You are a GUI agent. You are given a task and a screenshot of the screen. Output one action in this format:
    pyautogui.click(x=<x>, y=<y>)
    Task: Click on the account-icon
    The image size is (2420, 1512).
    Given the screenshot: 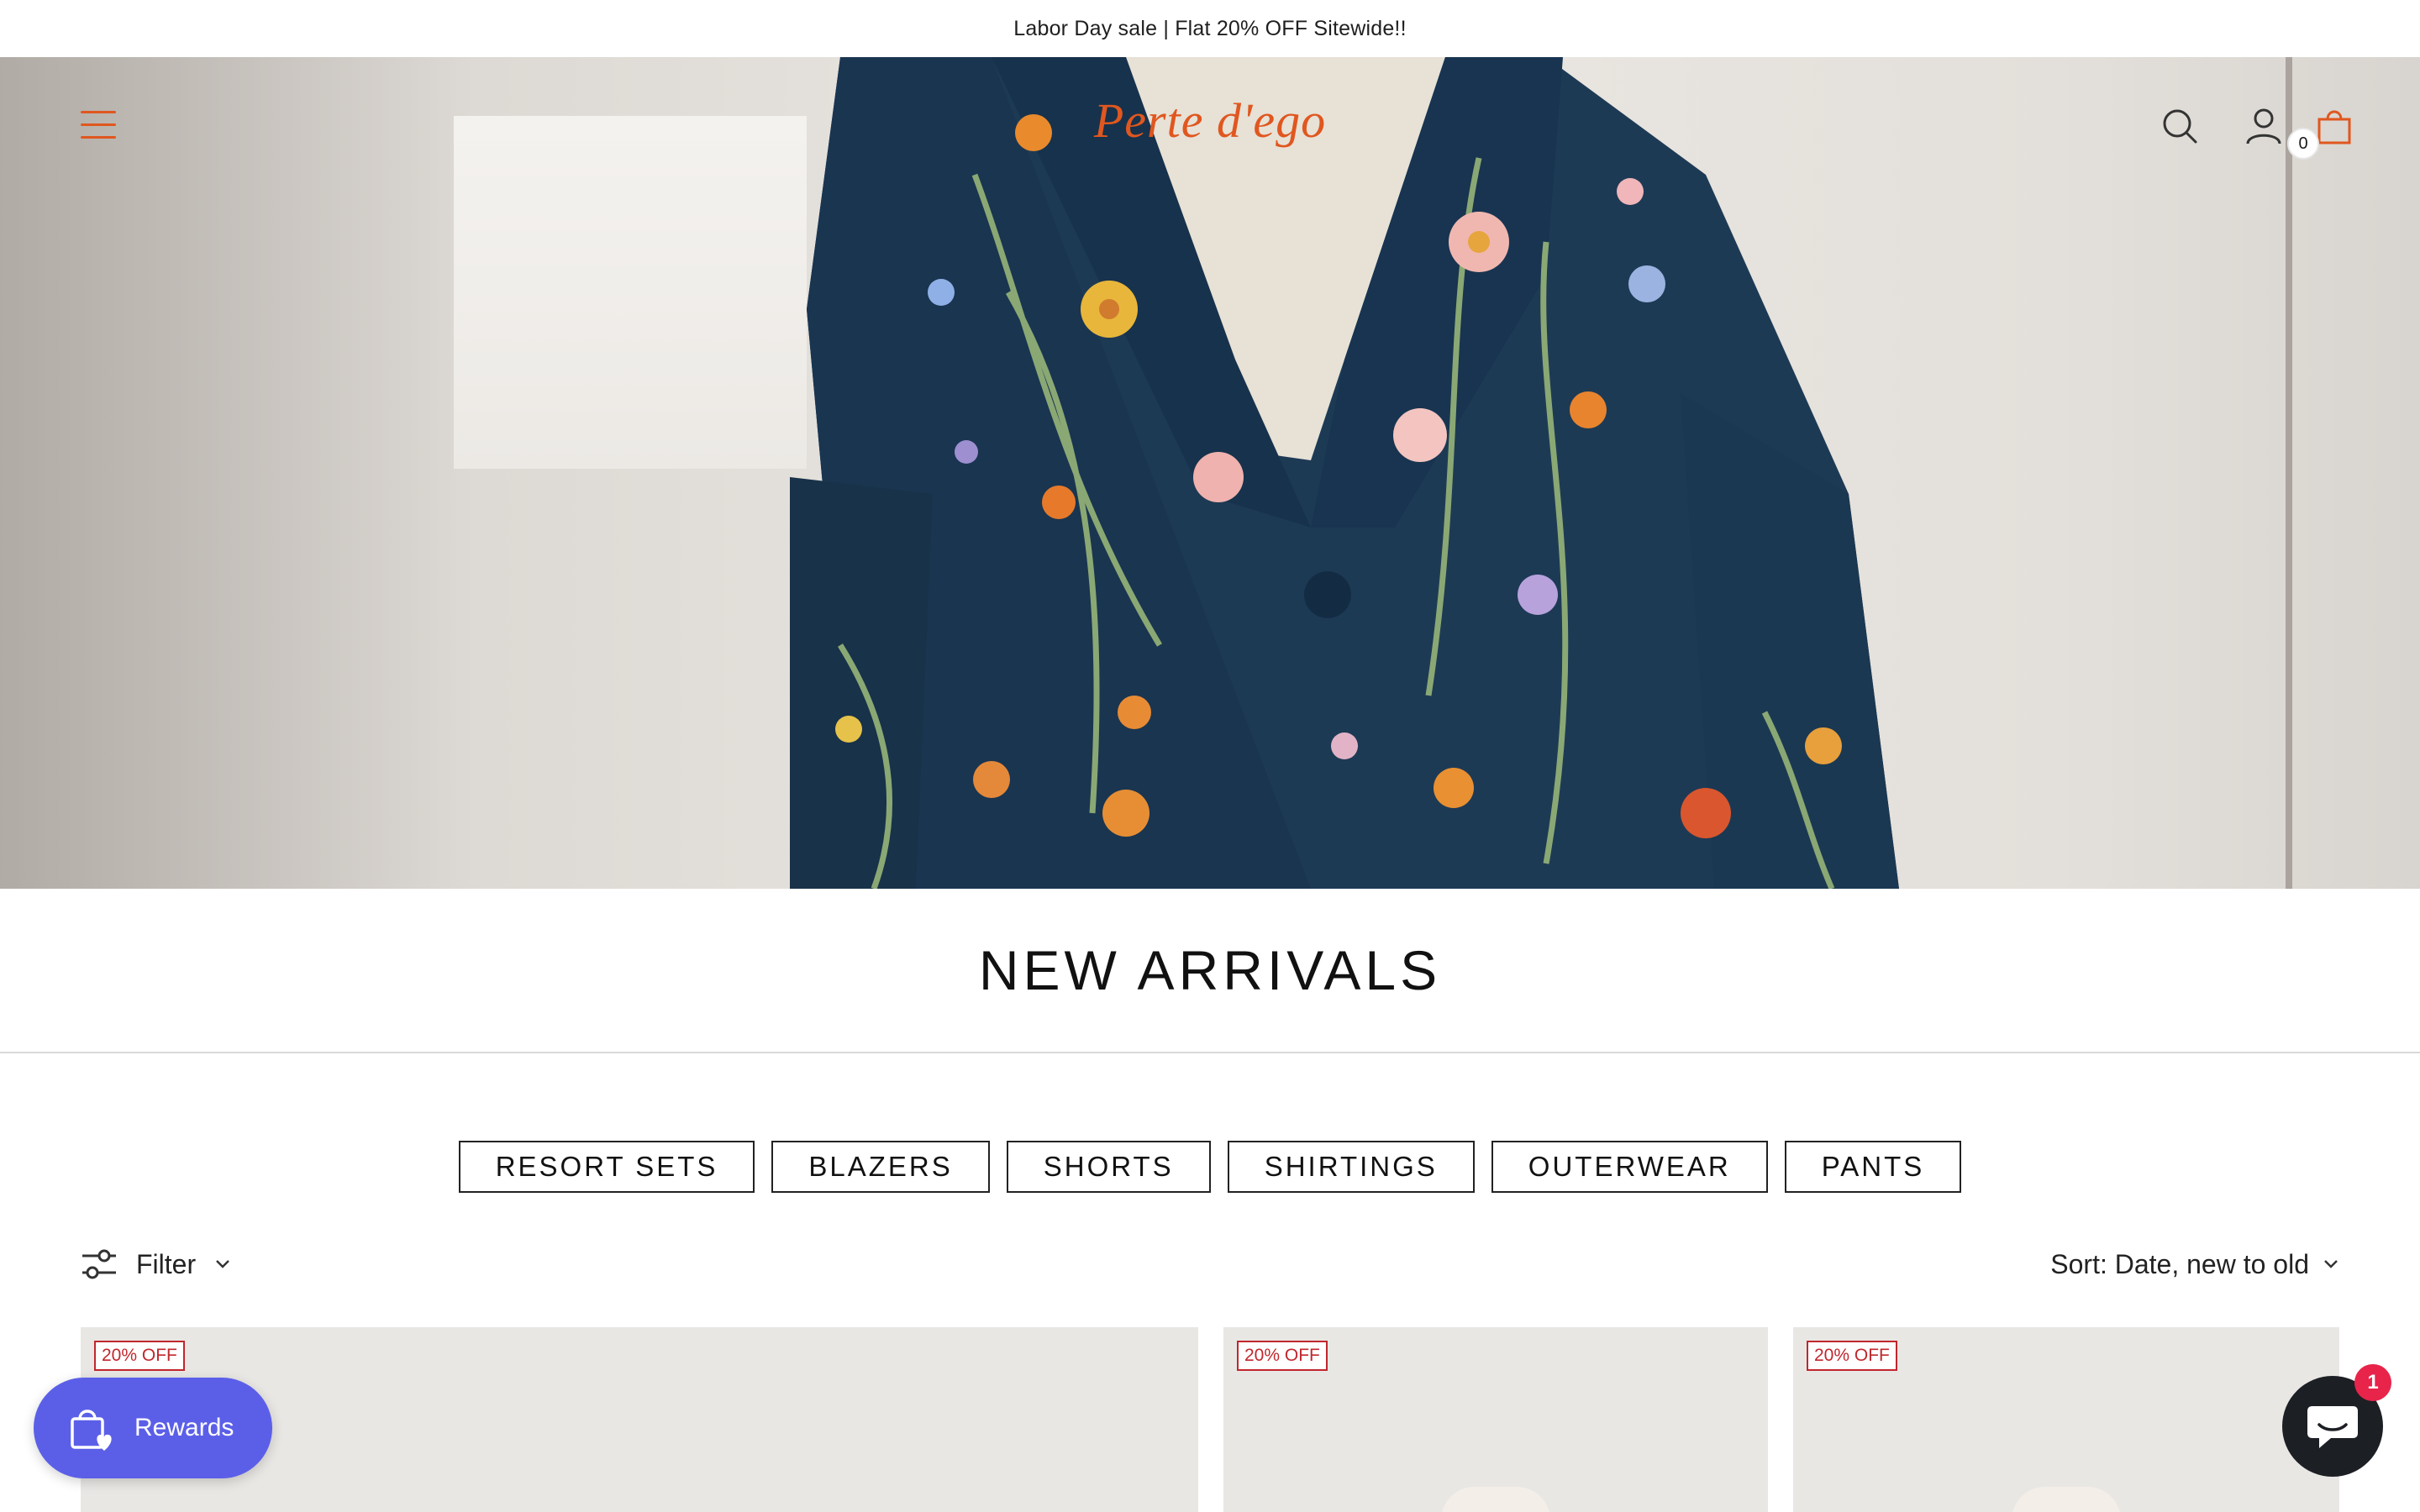 What is the action you would take?
    pyautogui.click(x=2264, y=126)
    